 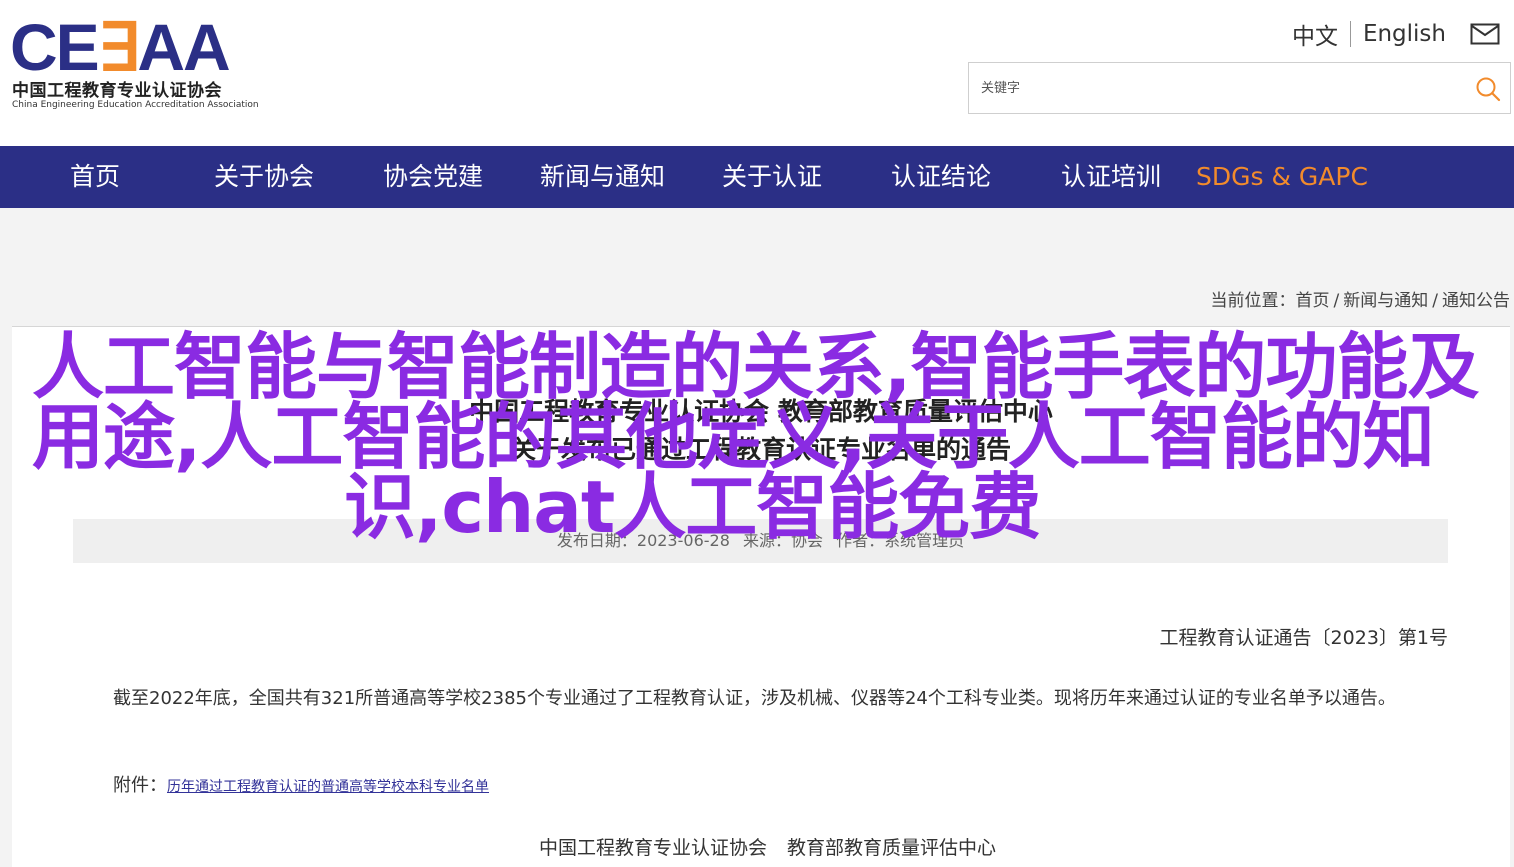 What do you see at coordinates (1303, 638) in the screenshot?
I see `document-number: 工程教育认证通告〔2023〕第1号` at bounding box center [1303, 638].